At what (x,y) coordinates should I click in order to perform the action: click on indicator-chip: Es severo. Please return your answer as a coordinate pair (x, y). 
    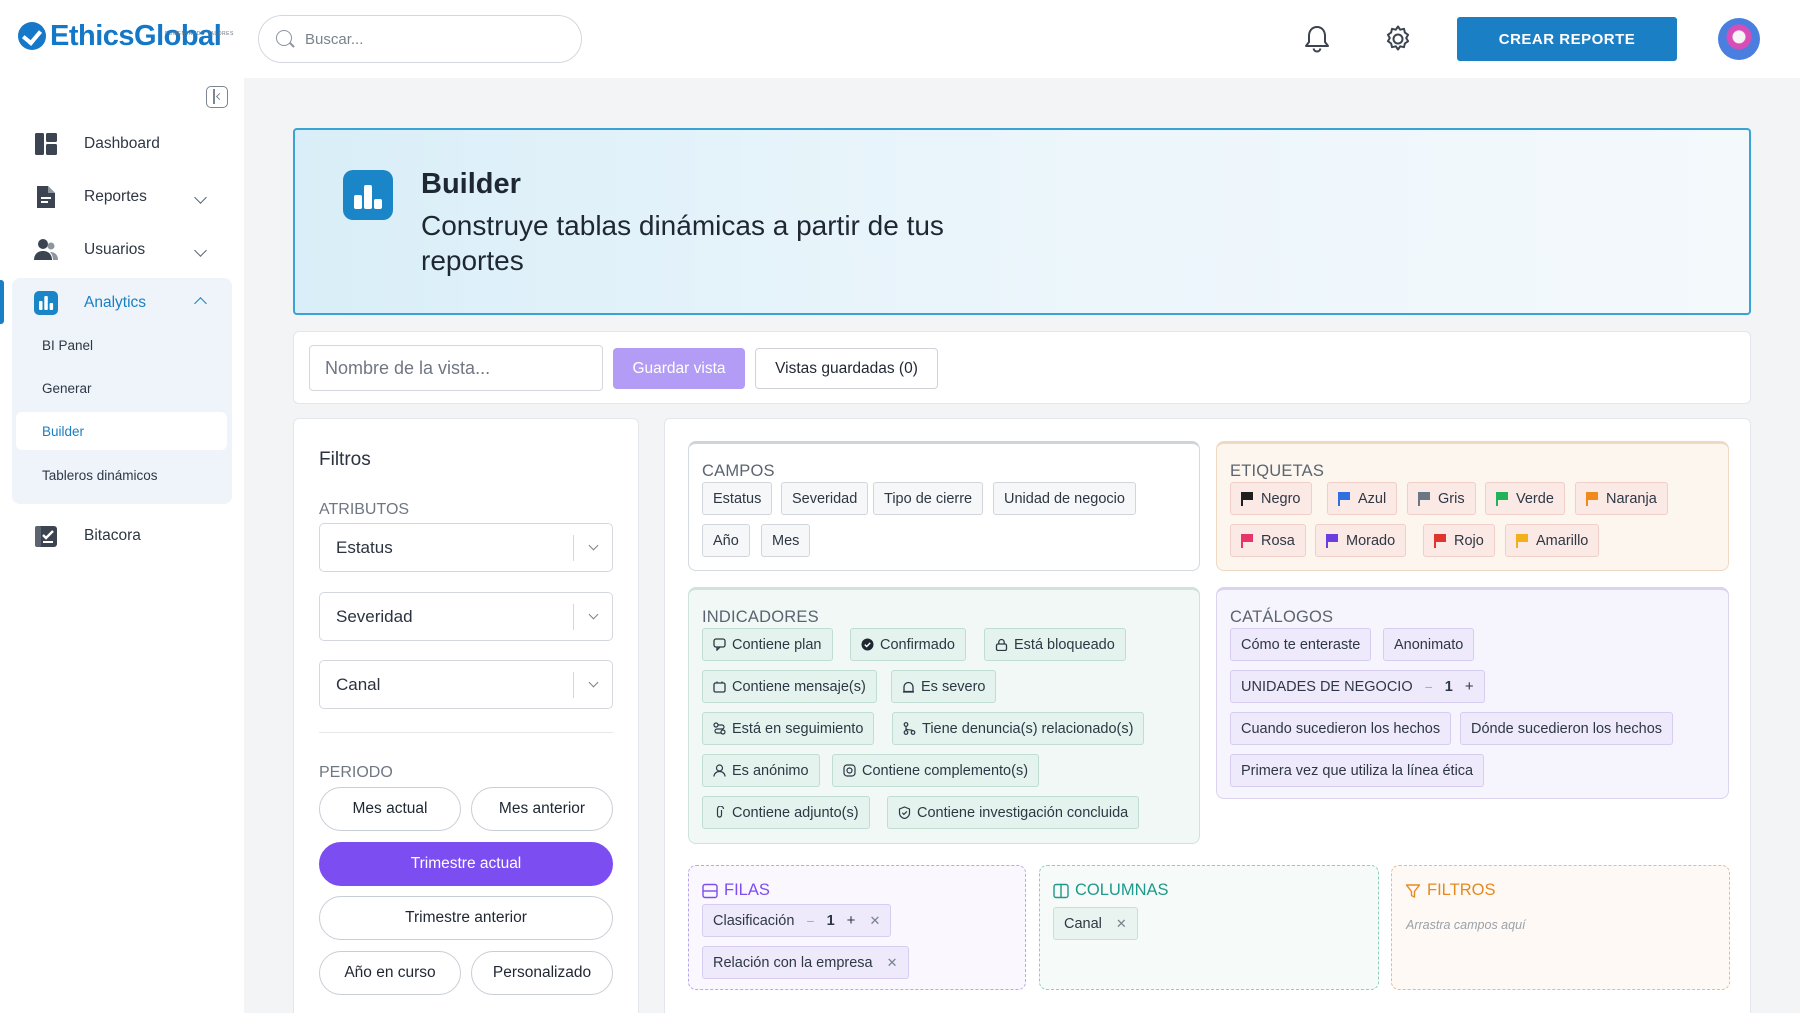
    Looking at the image, I should click on (944, 686).